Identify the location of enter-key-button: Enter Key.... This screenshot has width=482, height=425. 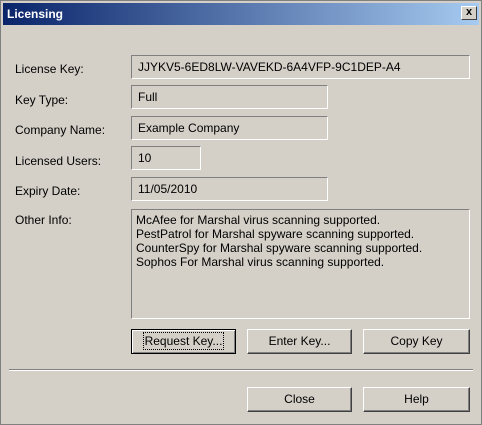
(299, 341).